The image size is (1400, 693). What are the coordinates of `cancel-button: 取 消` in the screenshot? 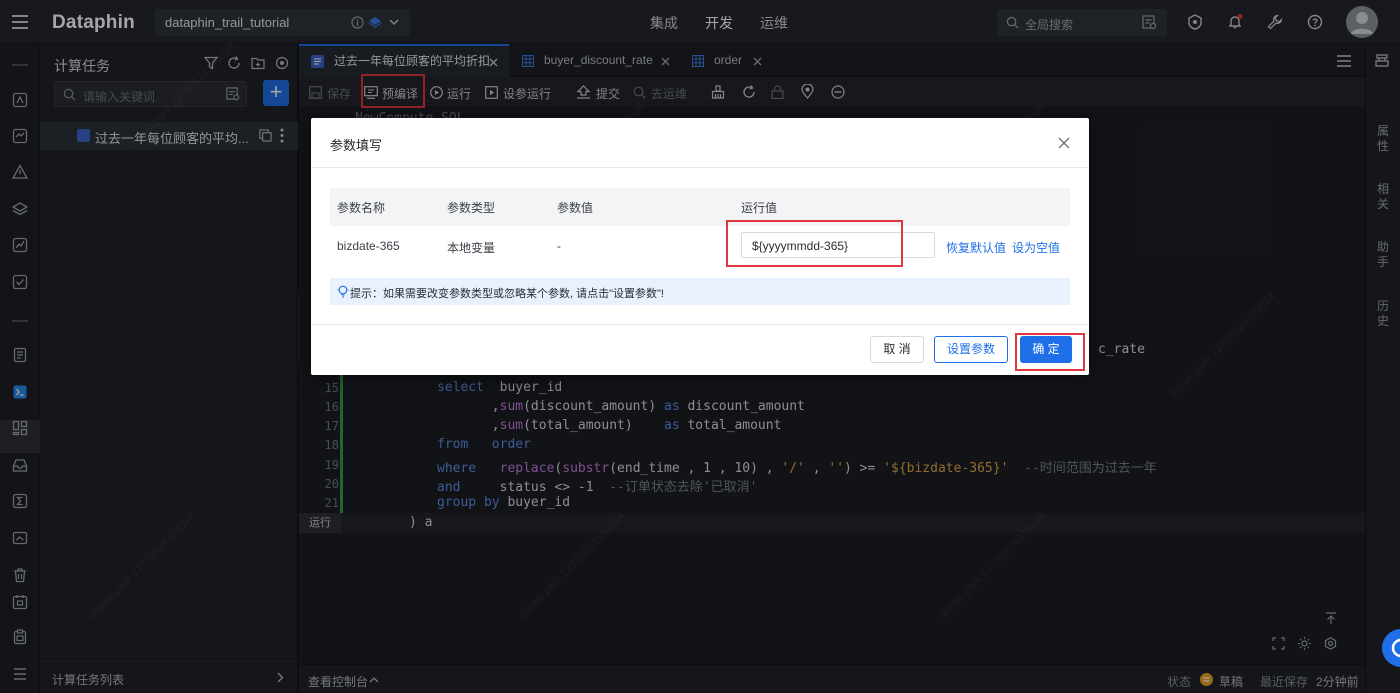 It's located at (897, 349).